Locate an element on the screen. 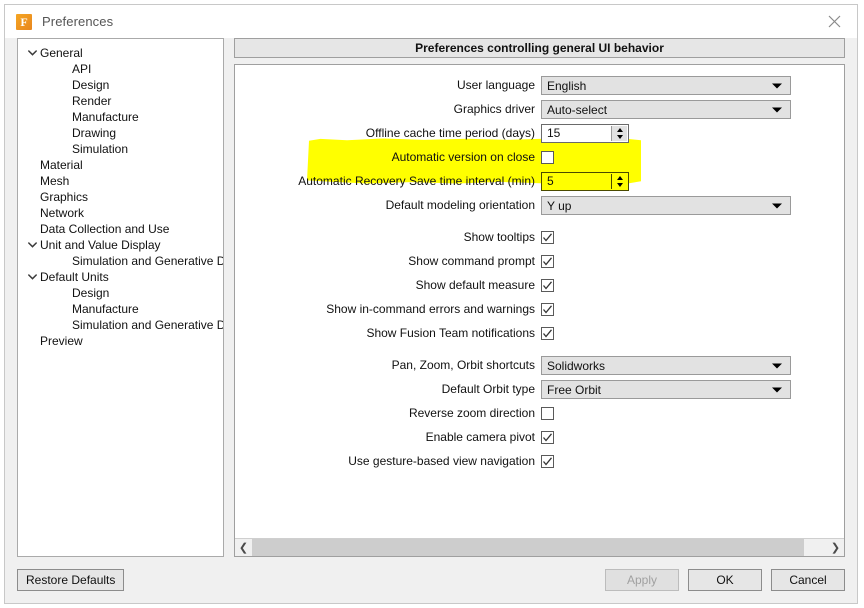 The width and height of the screenshot is (864, 608). scrollbar-track is located at coordinates (539, 547).